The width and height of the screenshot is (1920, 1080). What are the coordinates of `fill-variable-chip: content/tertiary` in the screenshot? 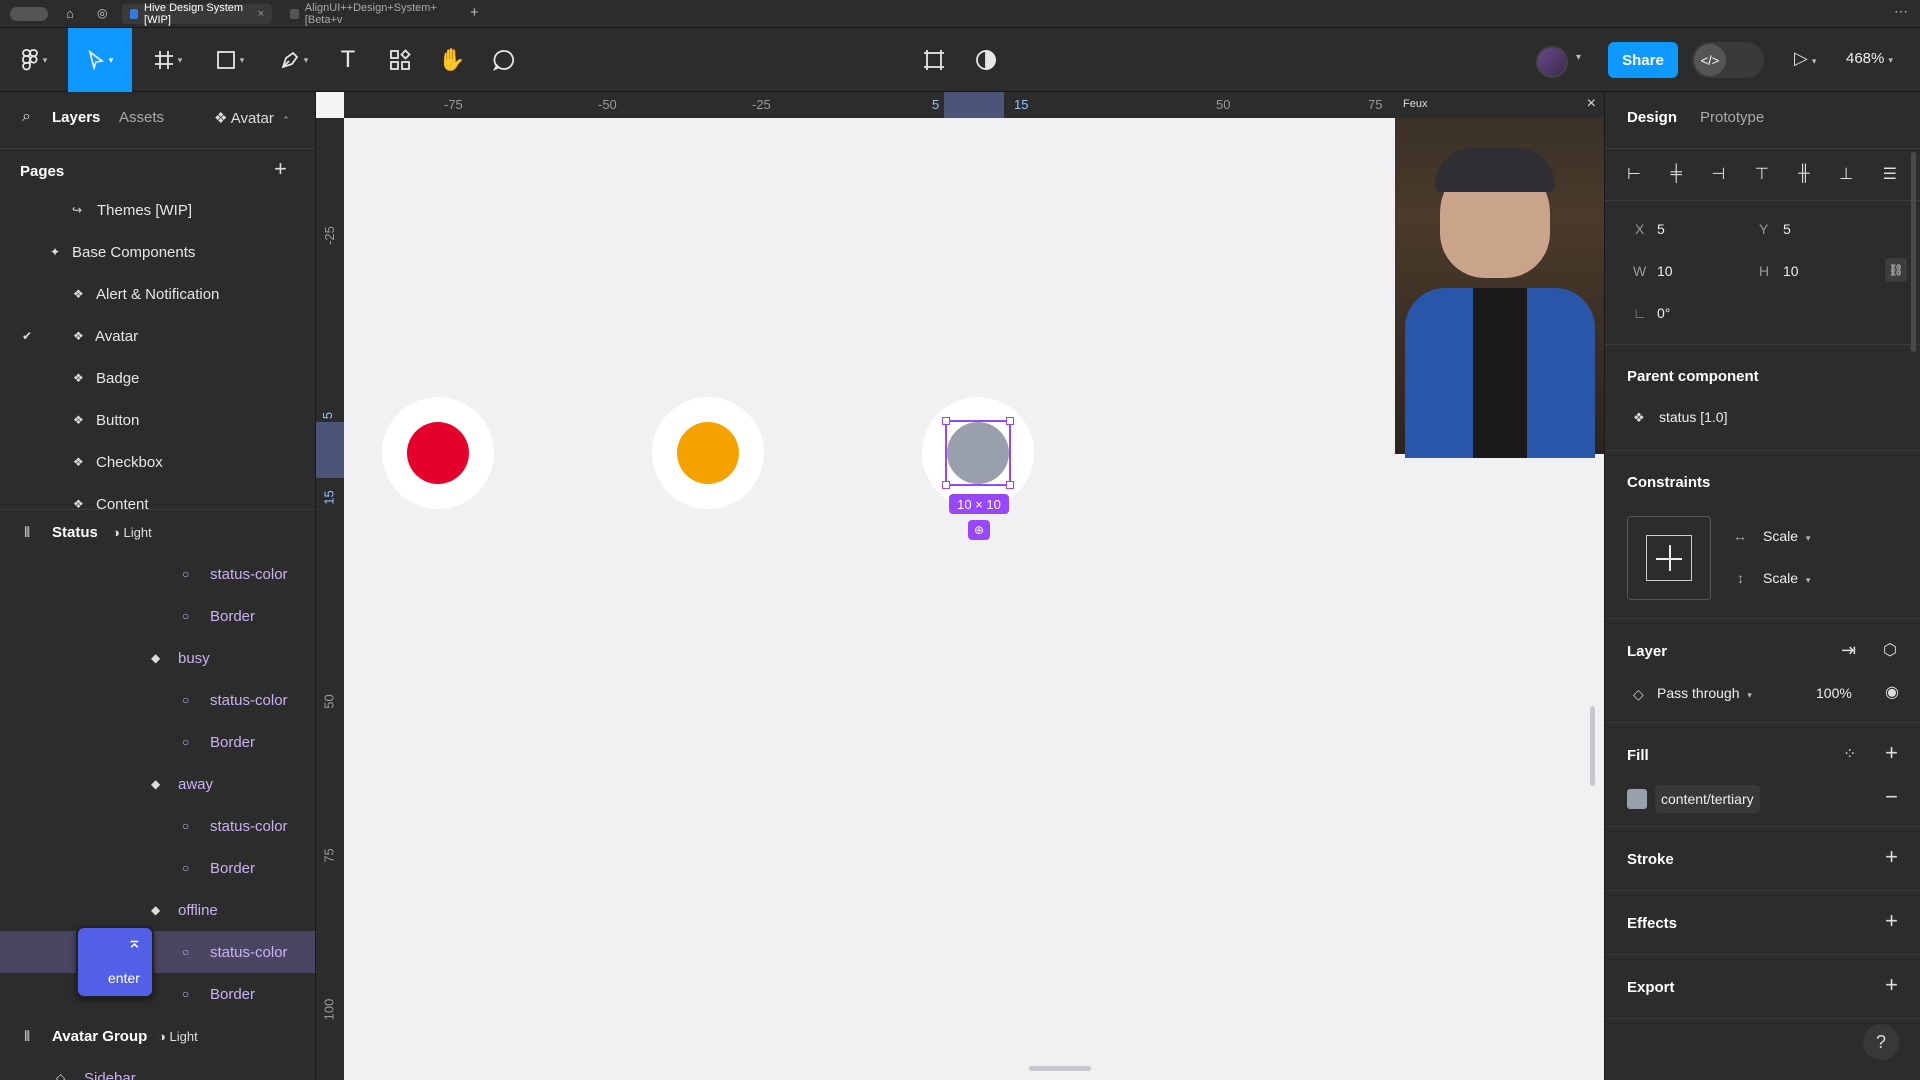 It's located at (1707, 799).